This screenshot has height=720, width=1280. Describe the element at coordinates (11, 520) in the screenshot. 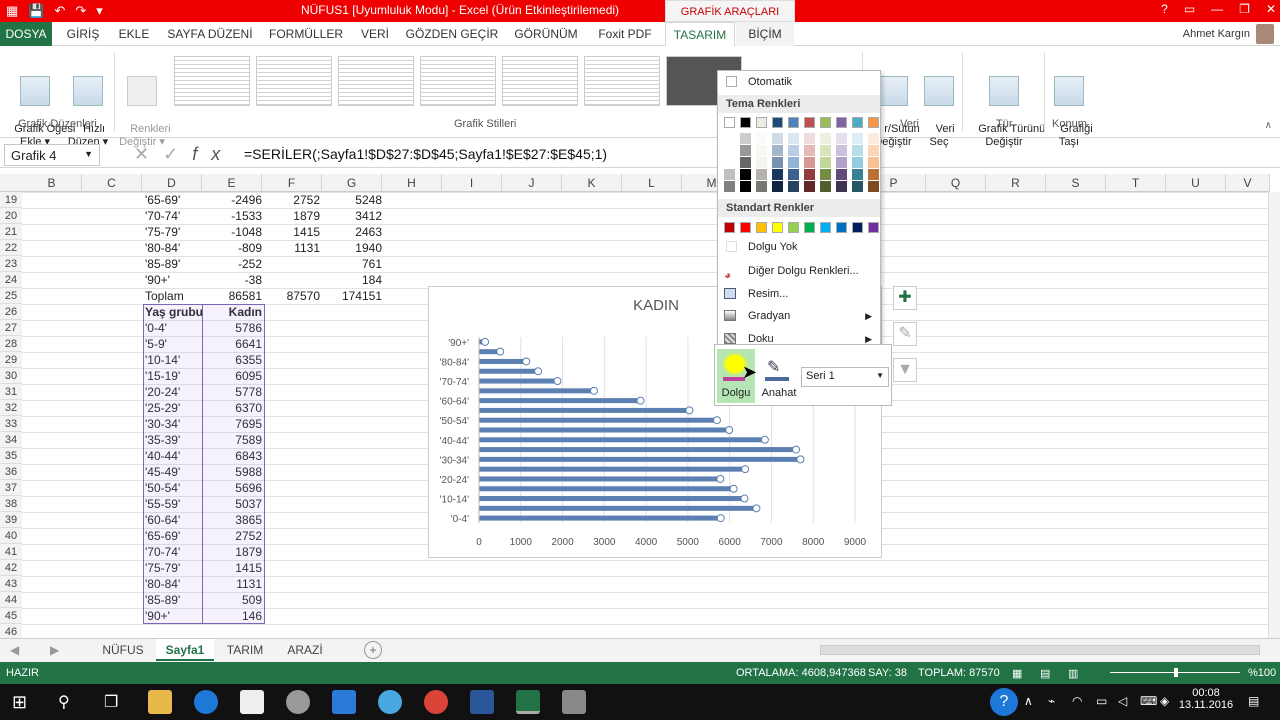

I see `row-header: 39` at that location.